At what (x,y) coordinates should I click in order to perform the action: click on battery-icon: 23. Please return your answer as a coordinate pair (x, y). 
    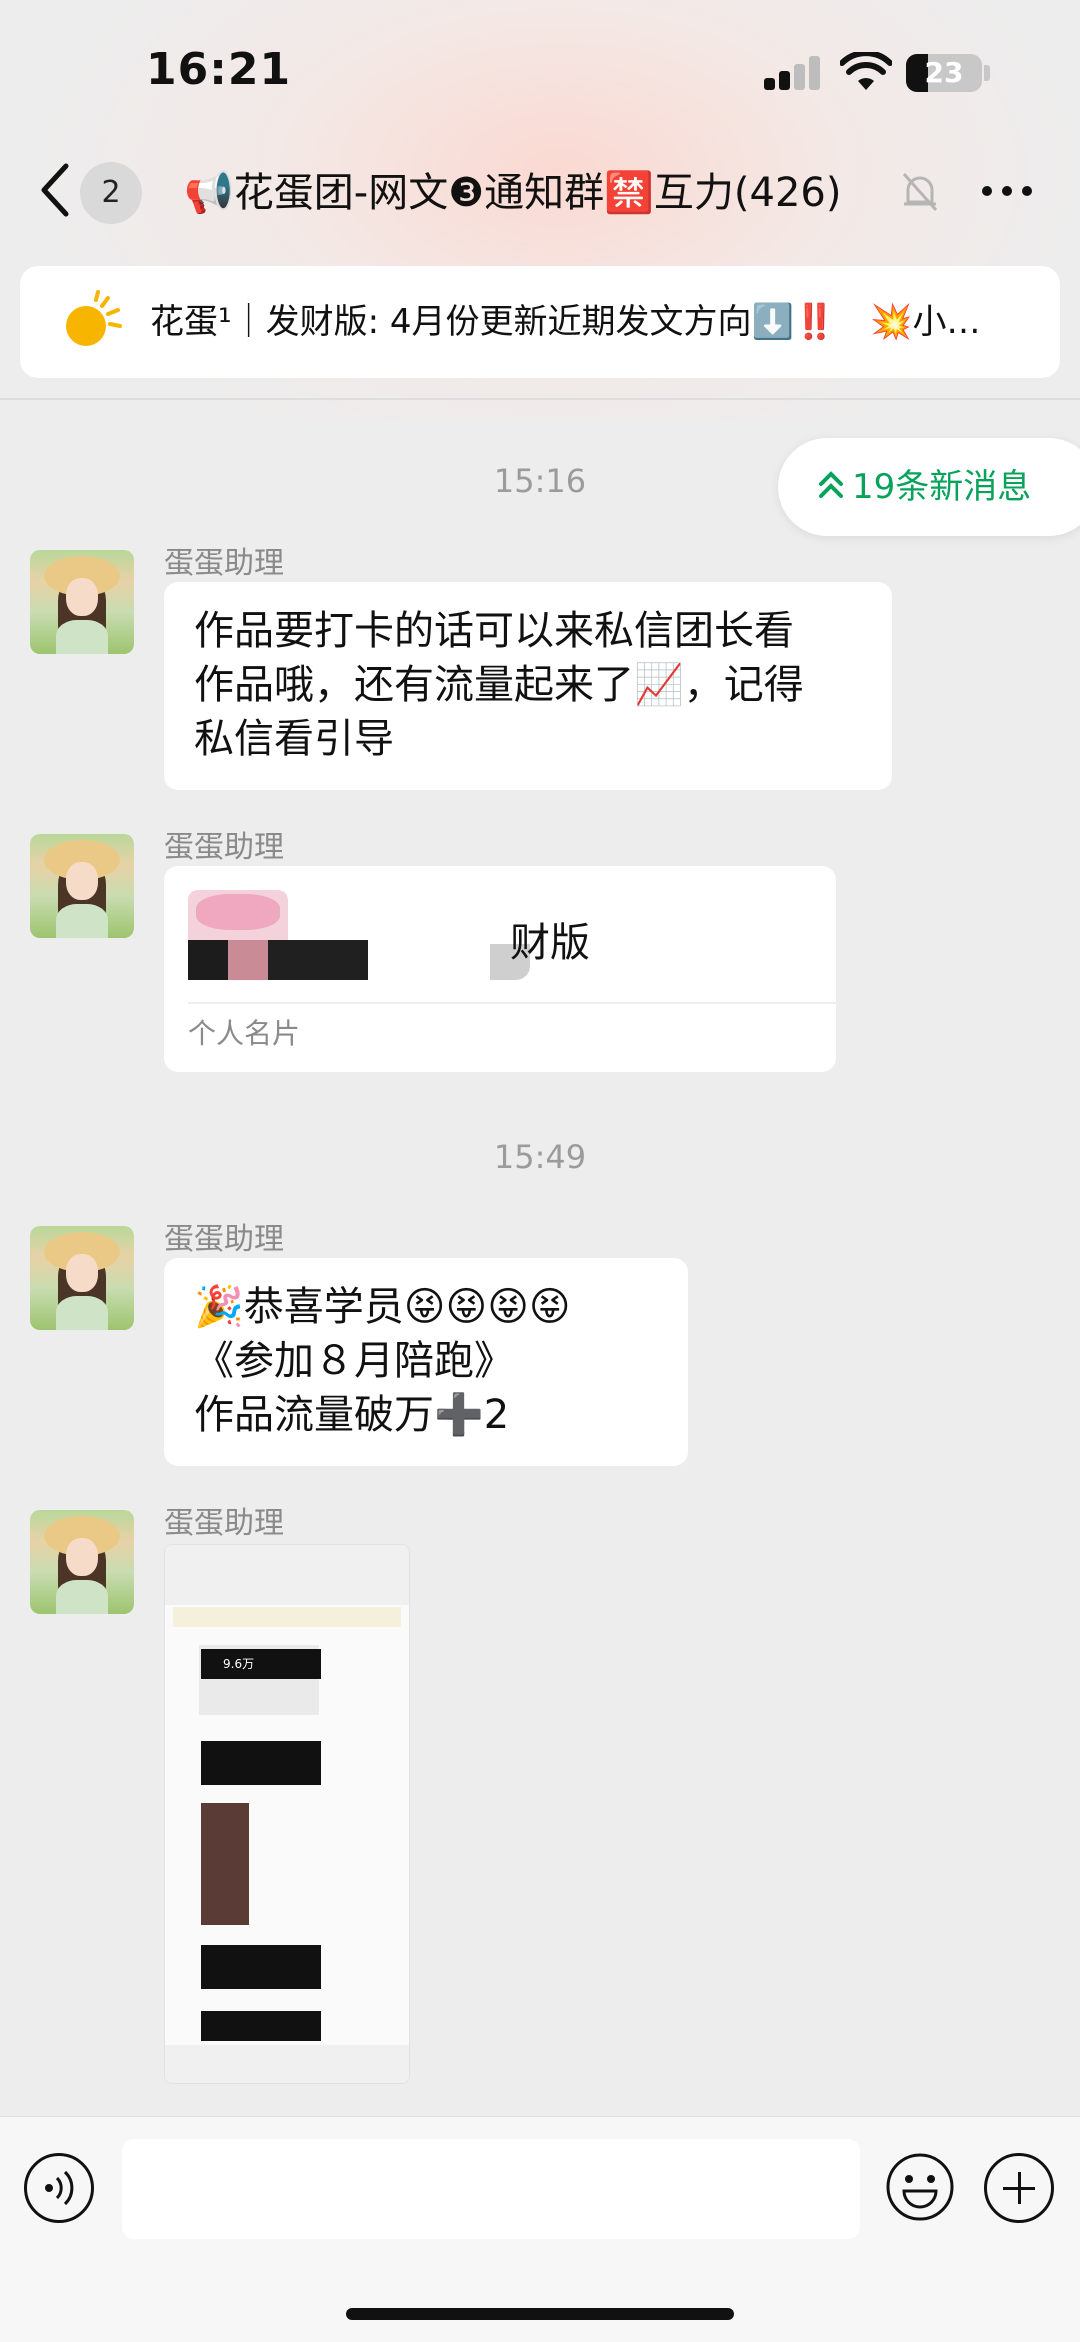
    Looking at the image, I should click on (944, 73).